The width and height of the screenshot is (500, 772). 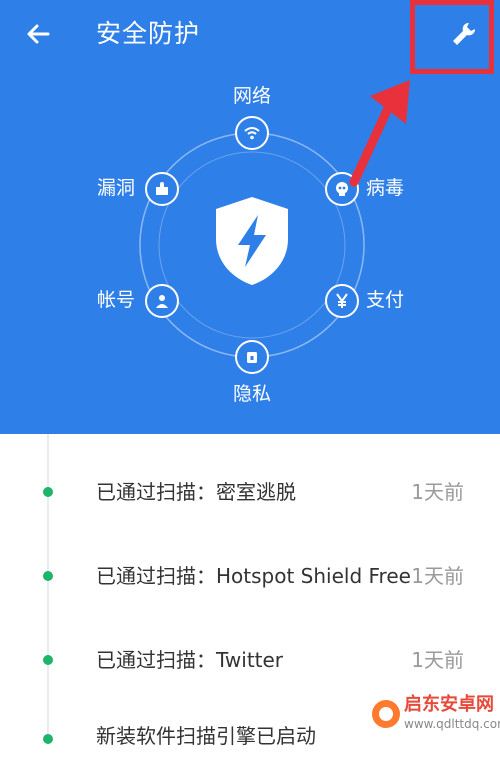 I want to click on scan-item-text: 已通过扫描：Twitter, so click(x=190, y=660).